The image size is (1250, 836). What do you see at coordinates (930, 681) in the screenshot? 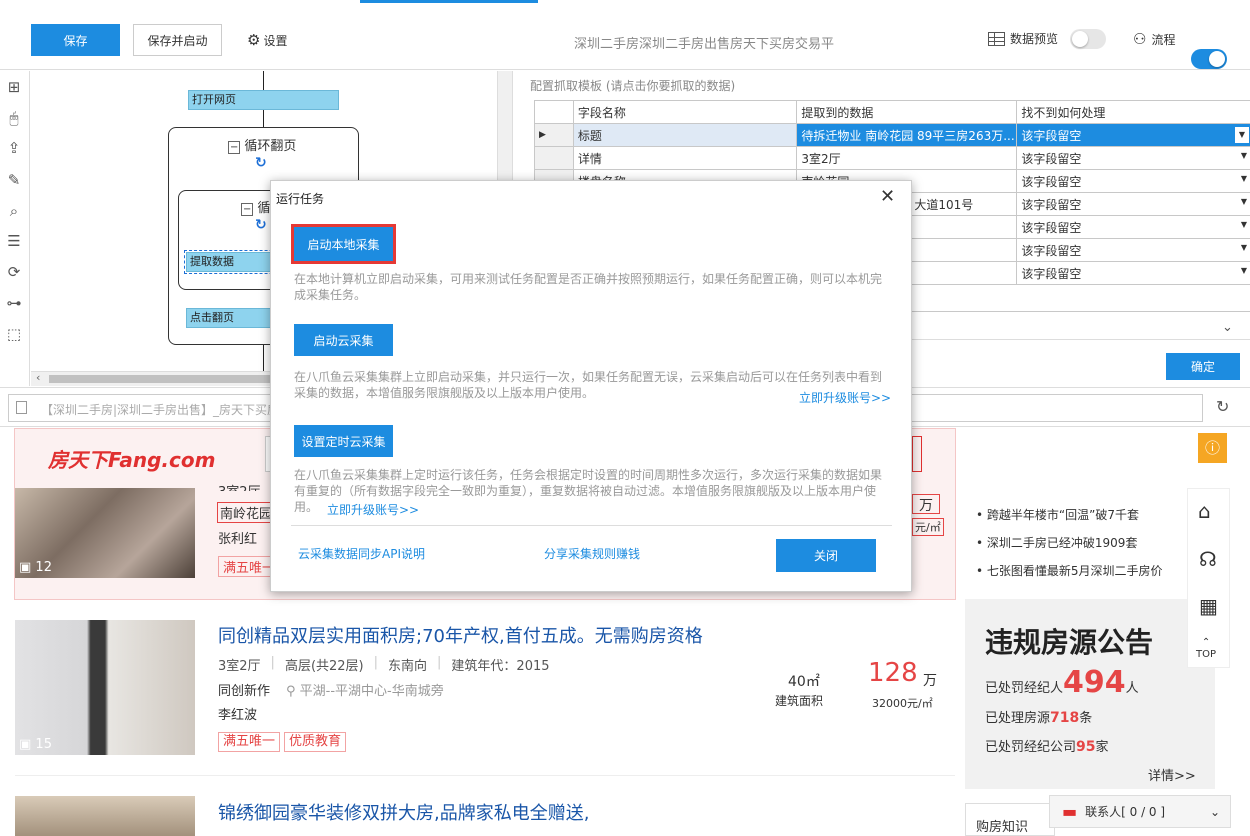
I see `price-unit: 万` at bounding box center [930, 681].